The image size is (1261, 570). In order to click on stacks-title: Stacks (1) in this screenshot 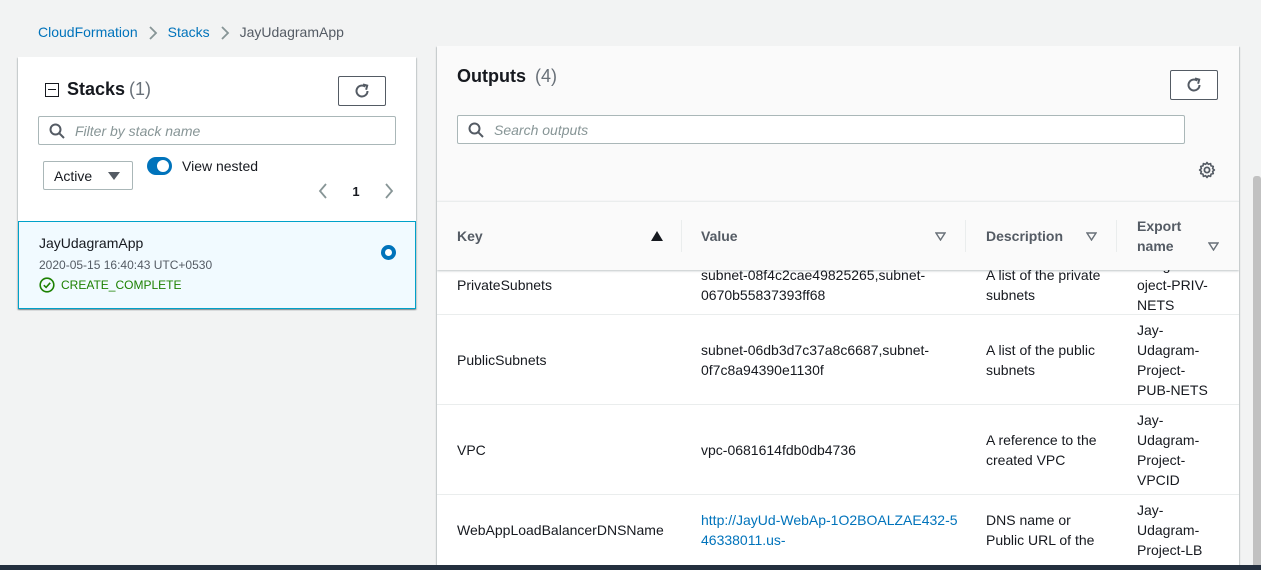, I will do `click(98, 89)`.